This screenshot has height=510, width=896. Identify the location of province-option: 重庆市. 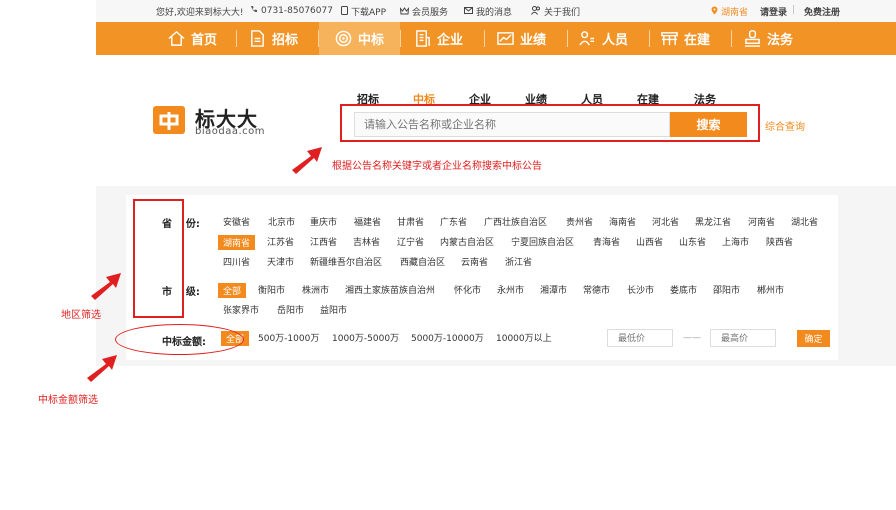
(323, 221).